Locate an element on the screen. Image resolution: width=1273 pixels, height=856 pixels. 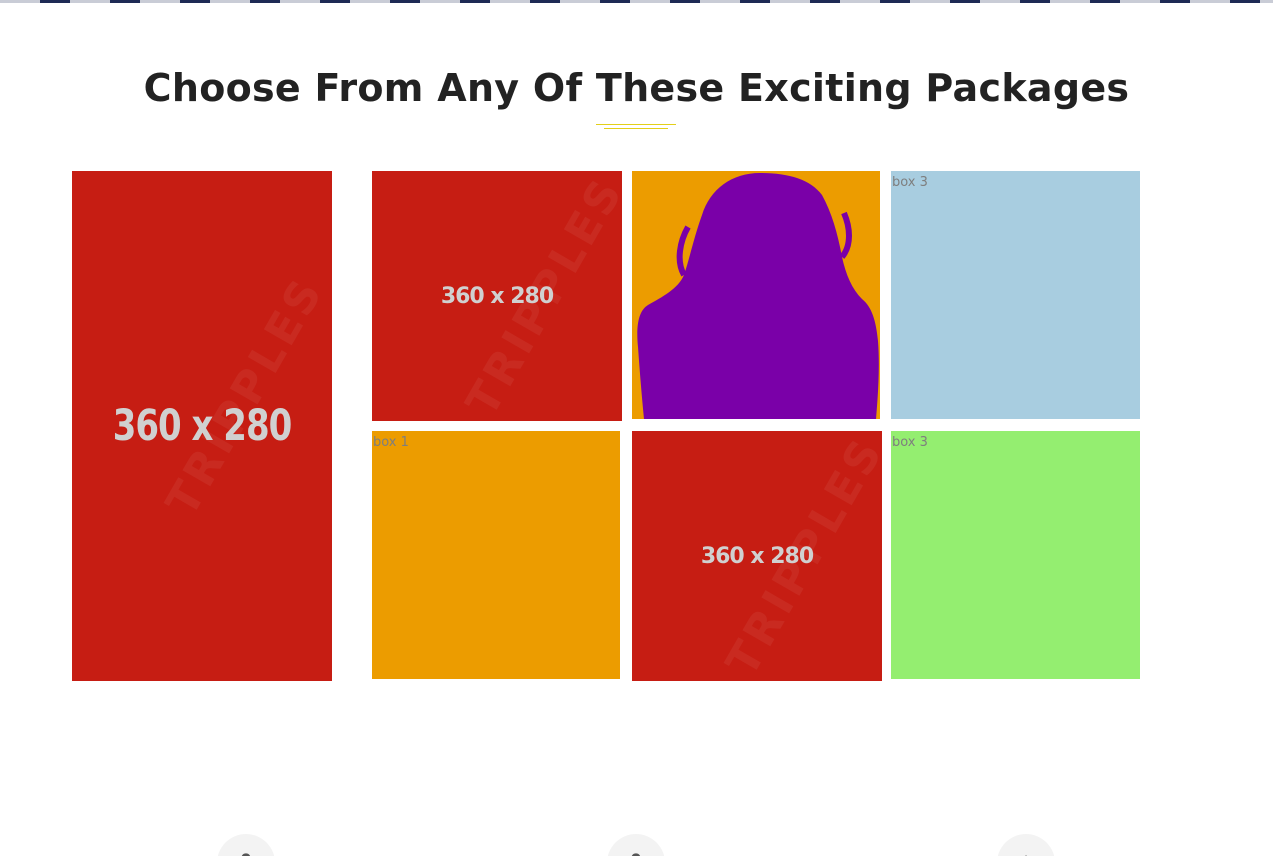
feature-icon-2: ● is located at coordinates (636, 845).